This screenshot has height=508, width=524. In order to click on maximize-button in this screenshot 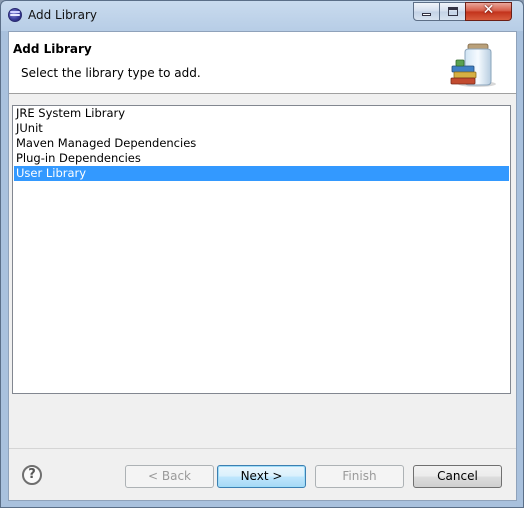, I will do `click(452, 11)`.